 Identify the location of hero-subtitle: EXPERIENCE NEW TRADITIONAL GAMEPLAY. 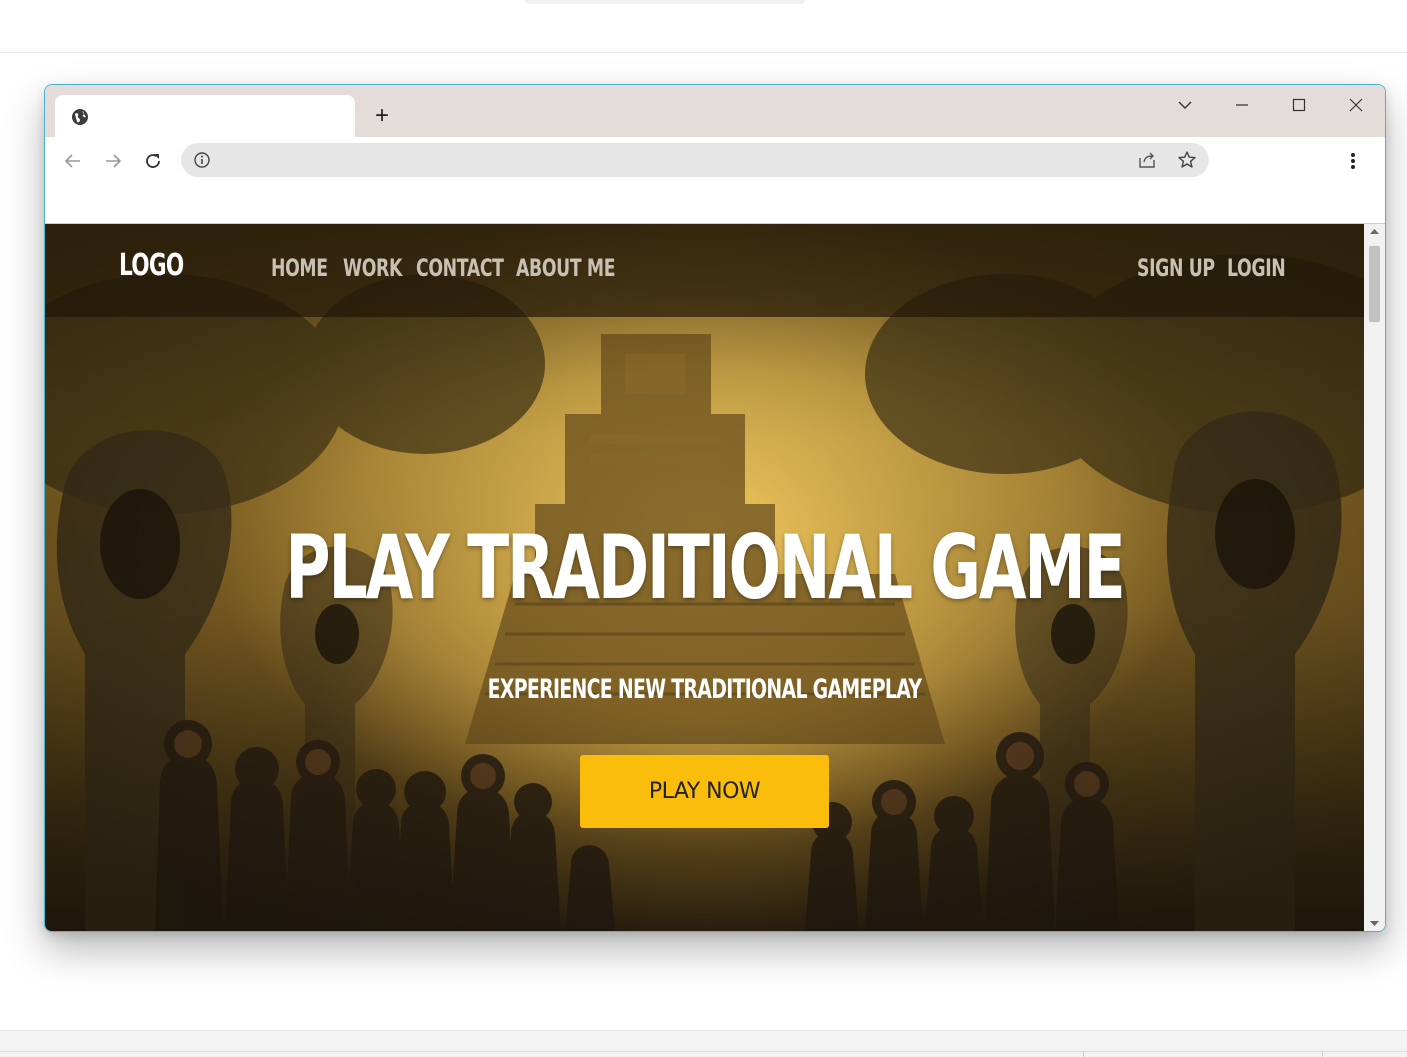
(704, 689).